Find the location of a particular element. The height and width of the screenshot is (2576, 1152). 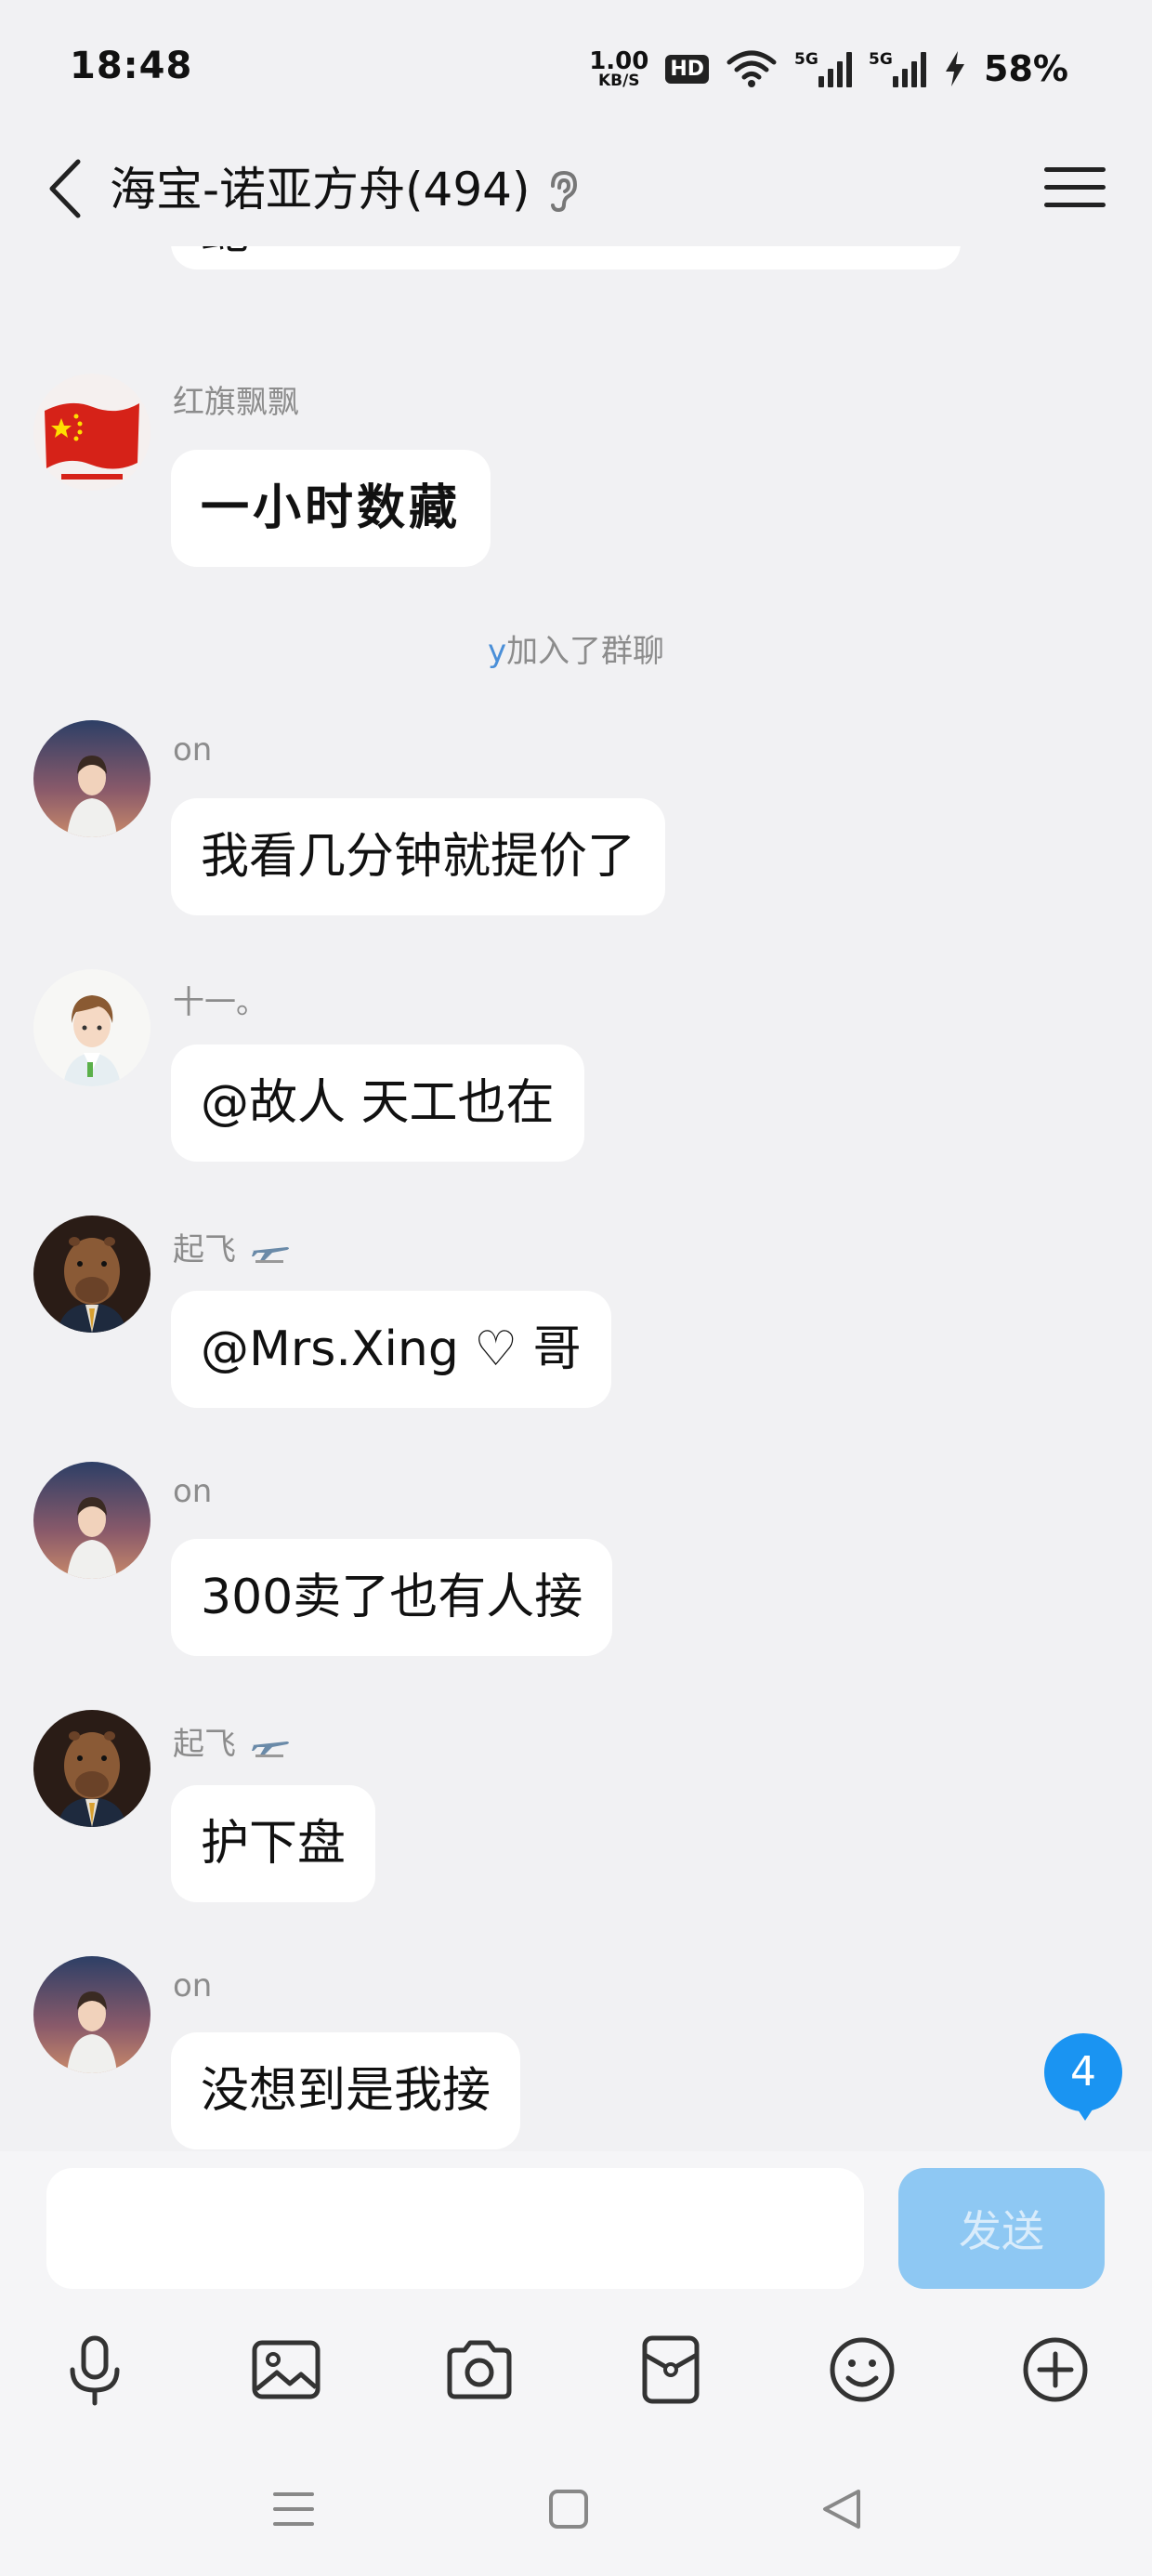

system-message: y加入了群聊 is located at coordinates (576, 648).